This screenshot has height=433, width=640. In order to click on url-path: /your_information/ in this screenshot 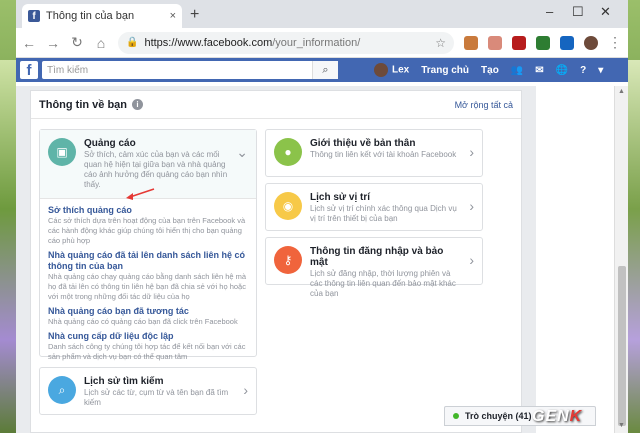, I will do `click(316, 42)`.